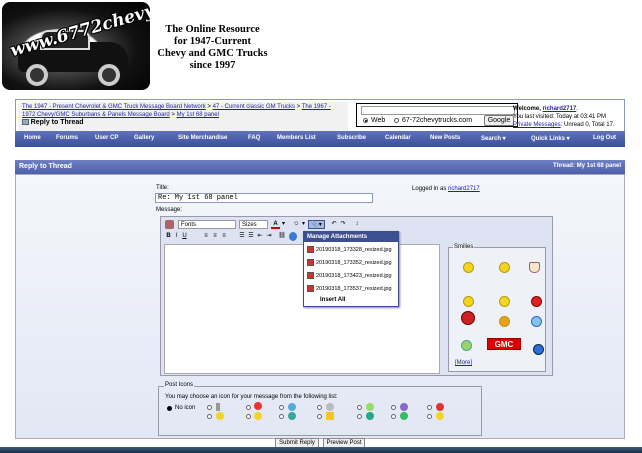 This screenshot has height=453, width=642. Describe the element at coordinates (468, 301) in the screenshot. I see `smilie-4-icon` at that location.